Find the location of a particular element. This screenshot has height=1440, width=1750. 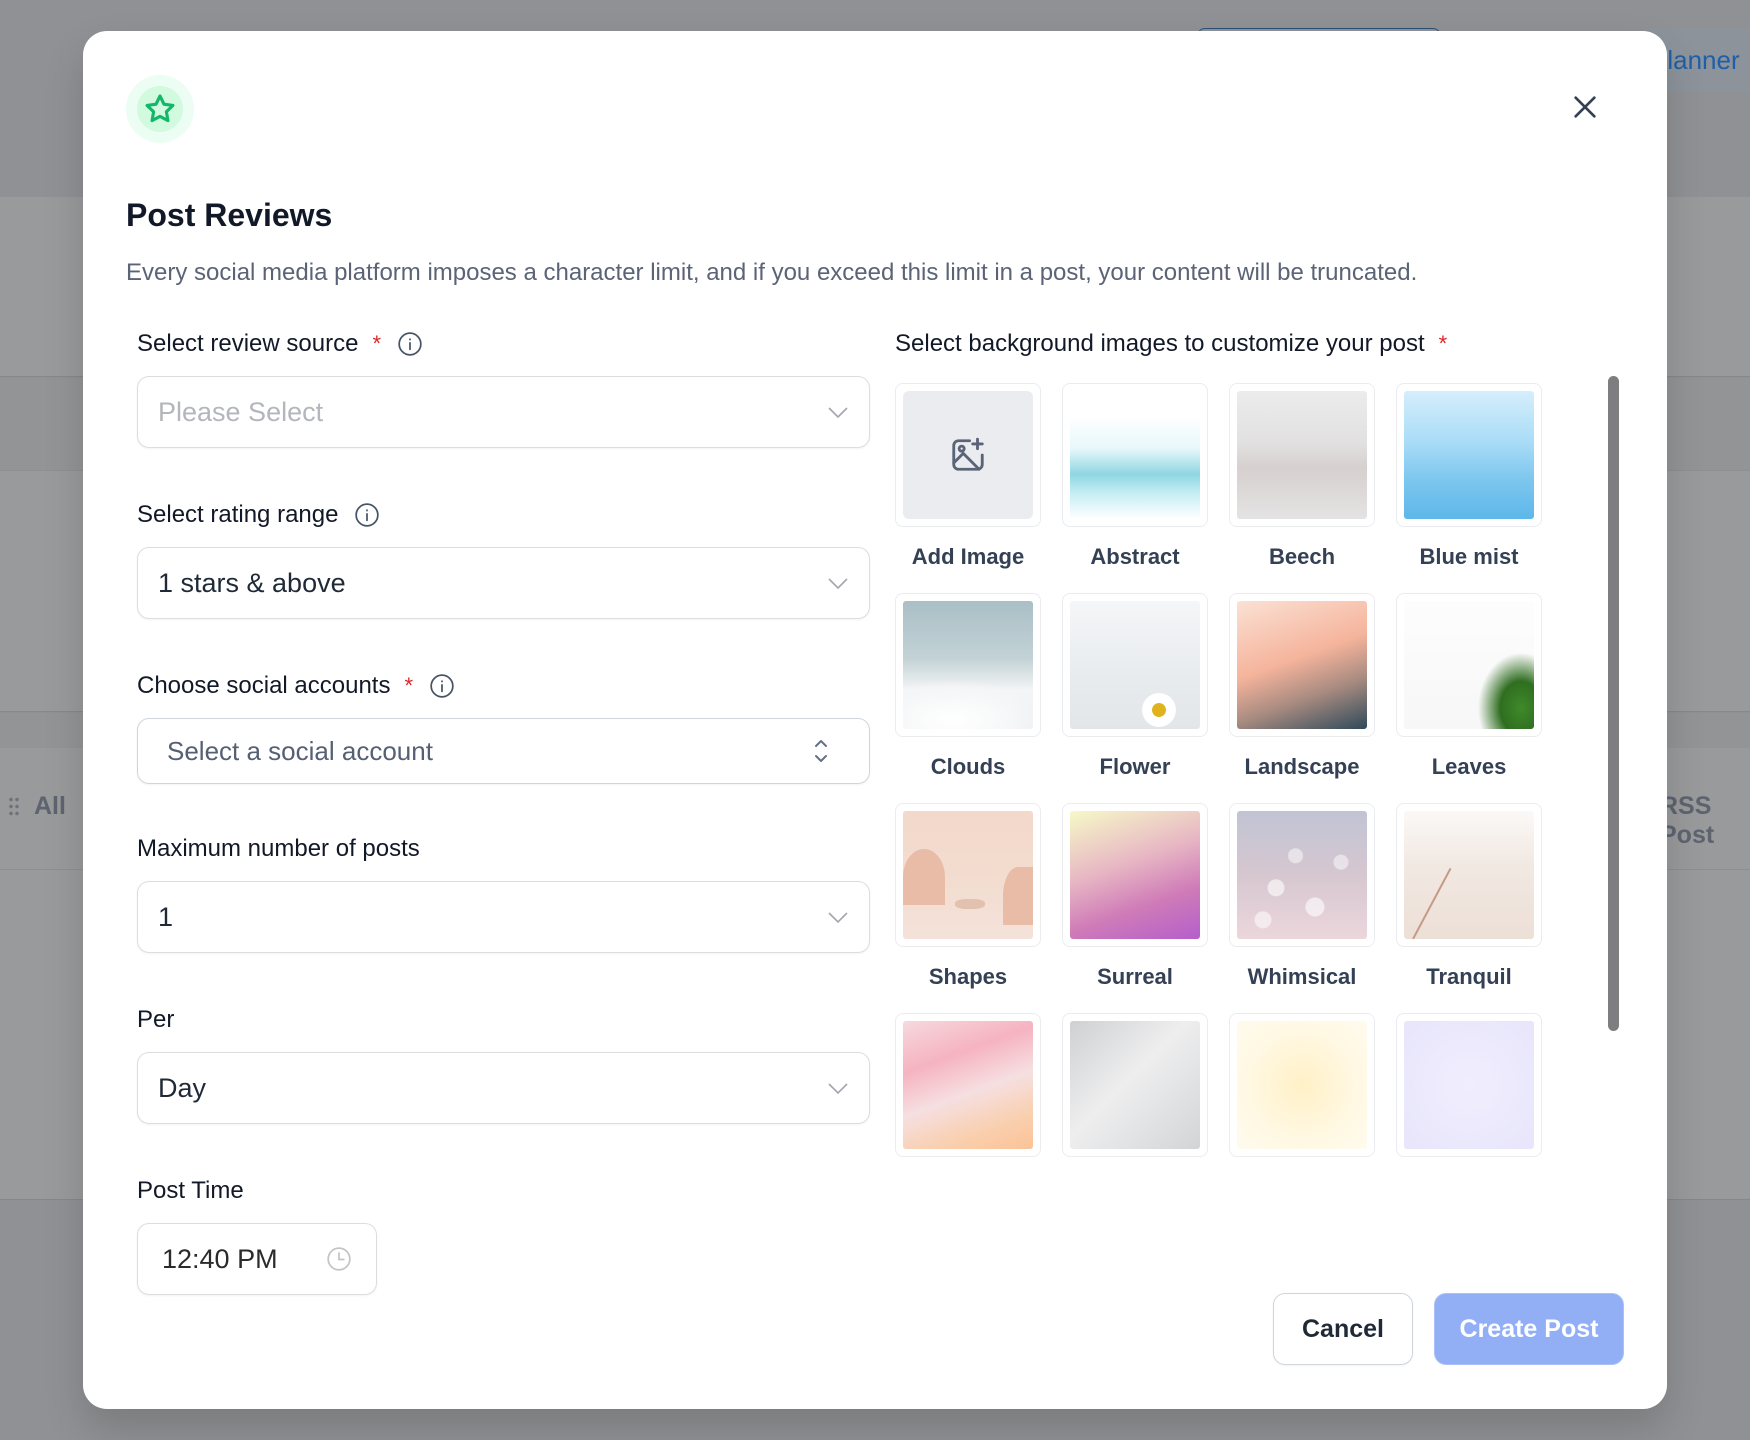

per-label: Per is located at coordinates (156, 1019).